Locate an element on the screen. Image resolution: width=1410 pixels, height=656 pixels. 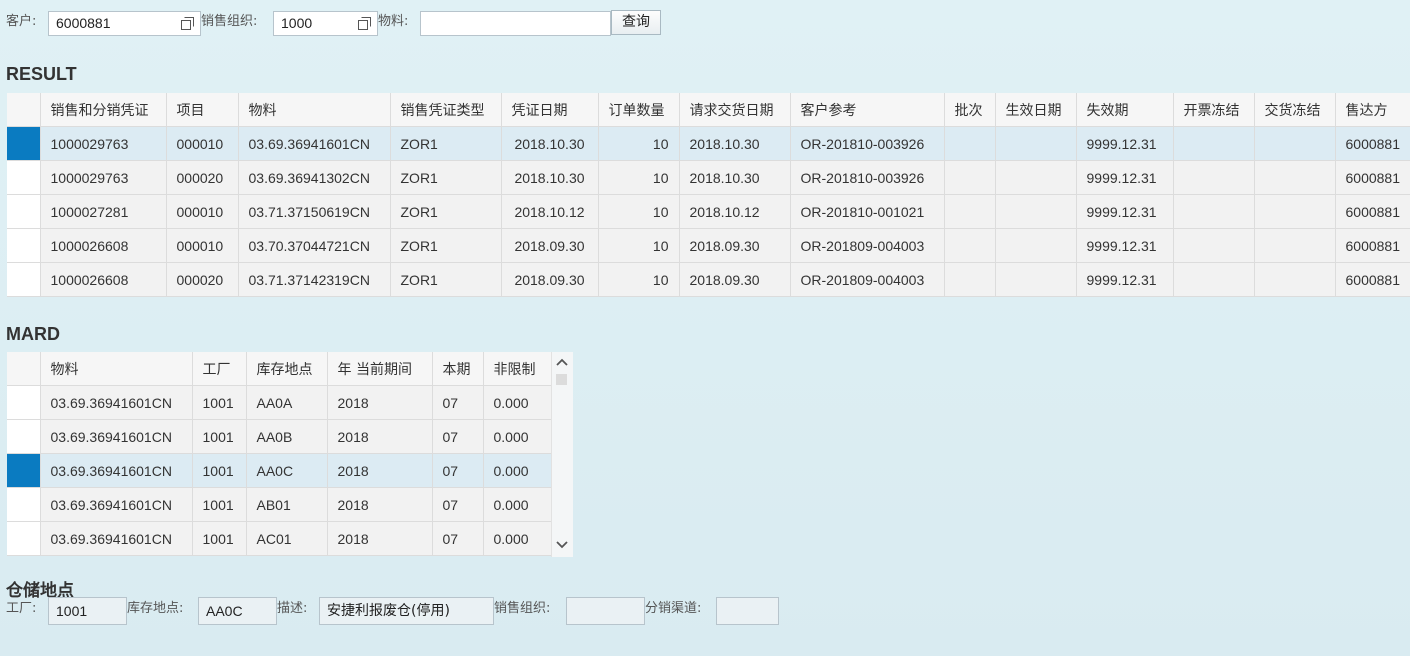
mard-table-row: 03.69.36941601CN 1001 AA0A 2018 07 0.000 is located at coordinates (279, 402).